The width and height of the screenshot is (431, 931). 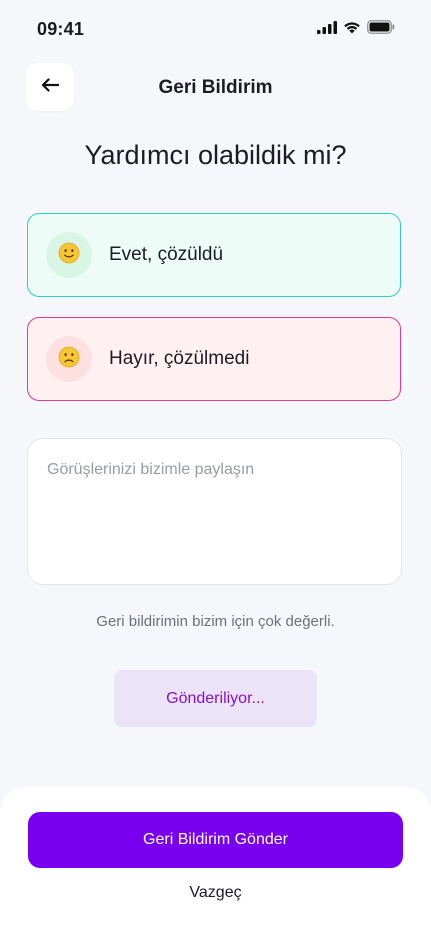 What do you see at coordinates (215, 893) in the screenshot?
I see `cancel-button: Vazgeç` at bounding box center [215, 893].